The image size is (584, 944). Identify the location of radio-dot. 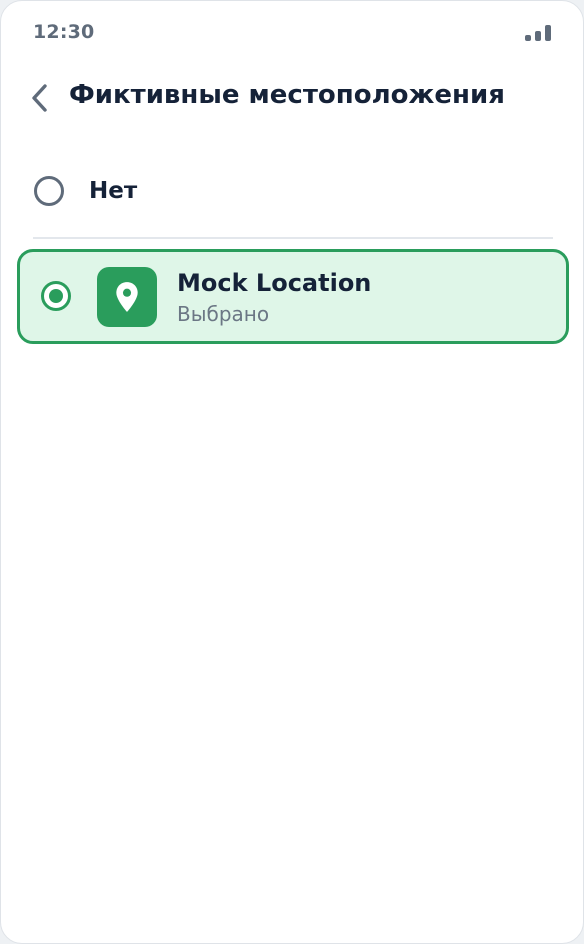
(56, 296).